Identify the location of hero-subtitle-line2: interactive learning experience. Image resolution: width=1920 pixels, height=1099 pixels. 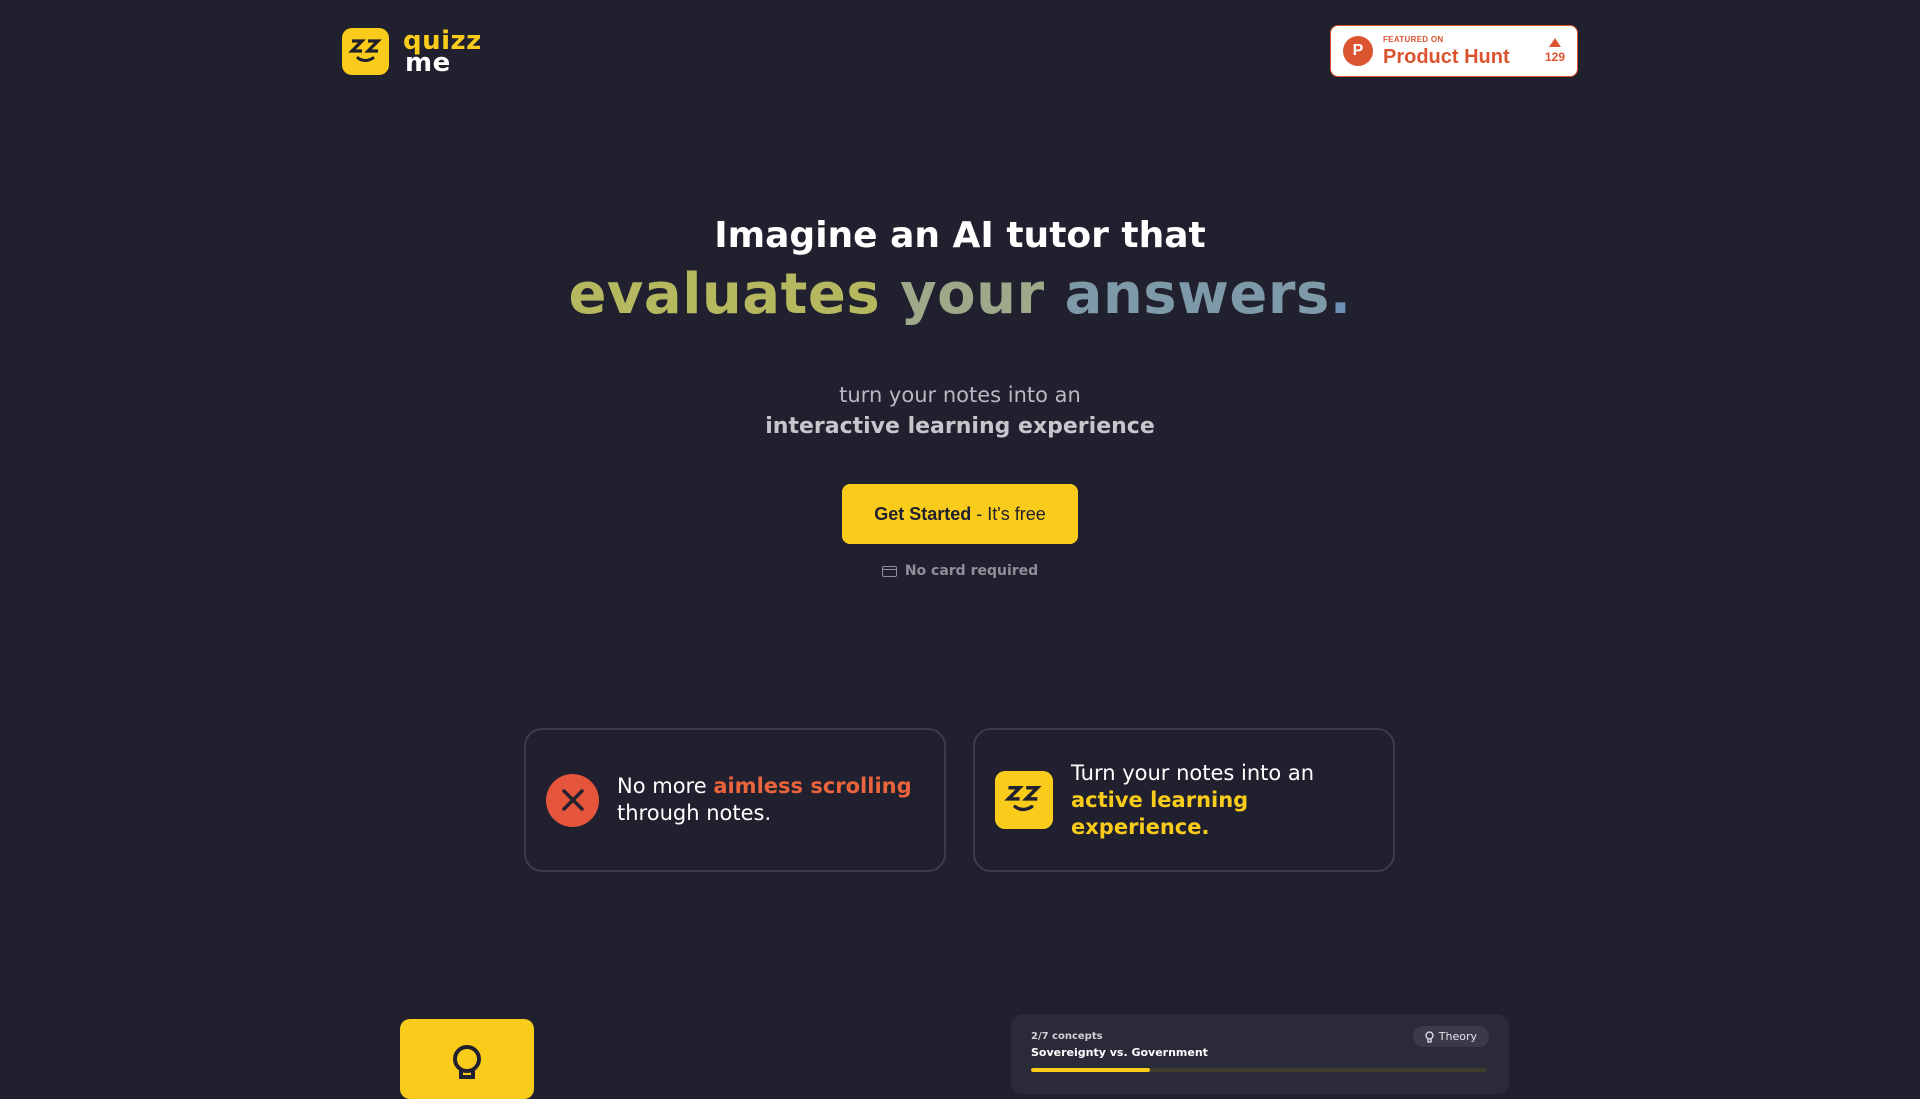
(960, 426).